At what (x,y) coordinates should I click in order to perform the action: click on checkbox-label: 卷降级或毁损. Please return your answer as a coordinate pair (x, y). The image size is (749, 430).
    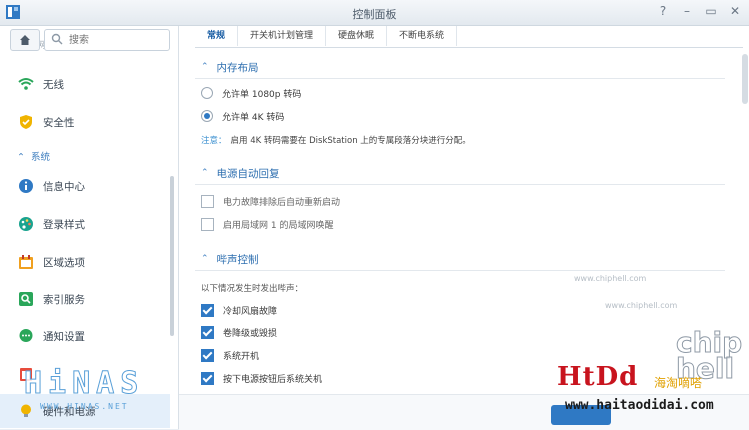
    Looking at the image, I should click on (250, 333).